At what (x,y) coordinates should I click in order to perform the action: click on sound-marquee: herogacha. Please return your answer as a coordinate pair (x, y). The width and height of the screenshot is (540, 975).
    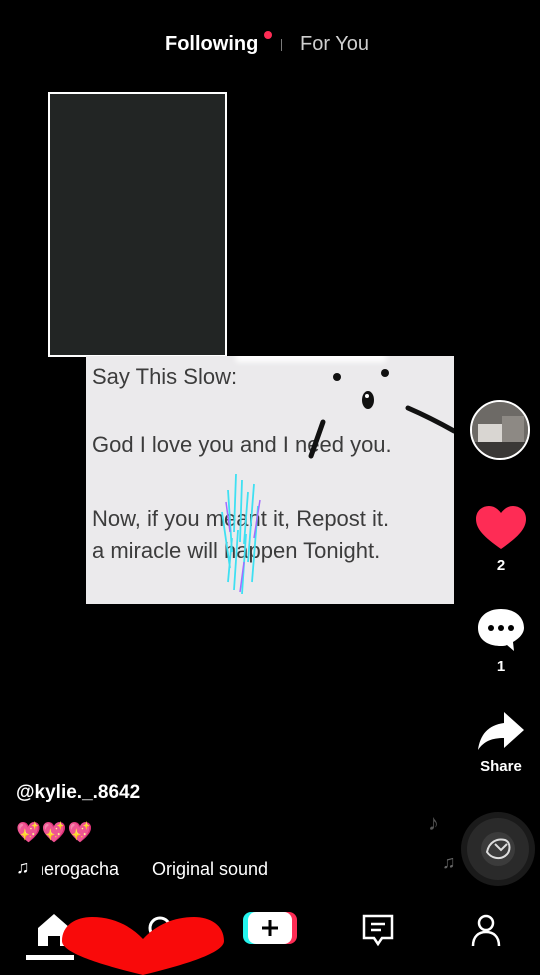
    Looking at the image, I should click on (97, 869).